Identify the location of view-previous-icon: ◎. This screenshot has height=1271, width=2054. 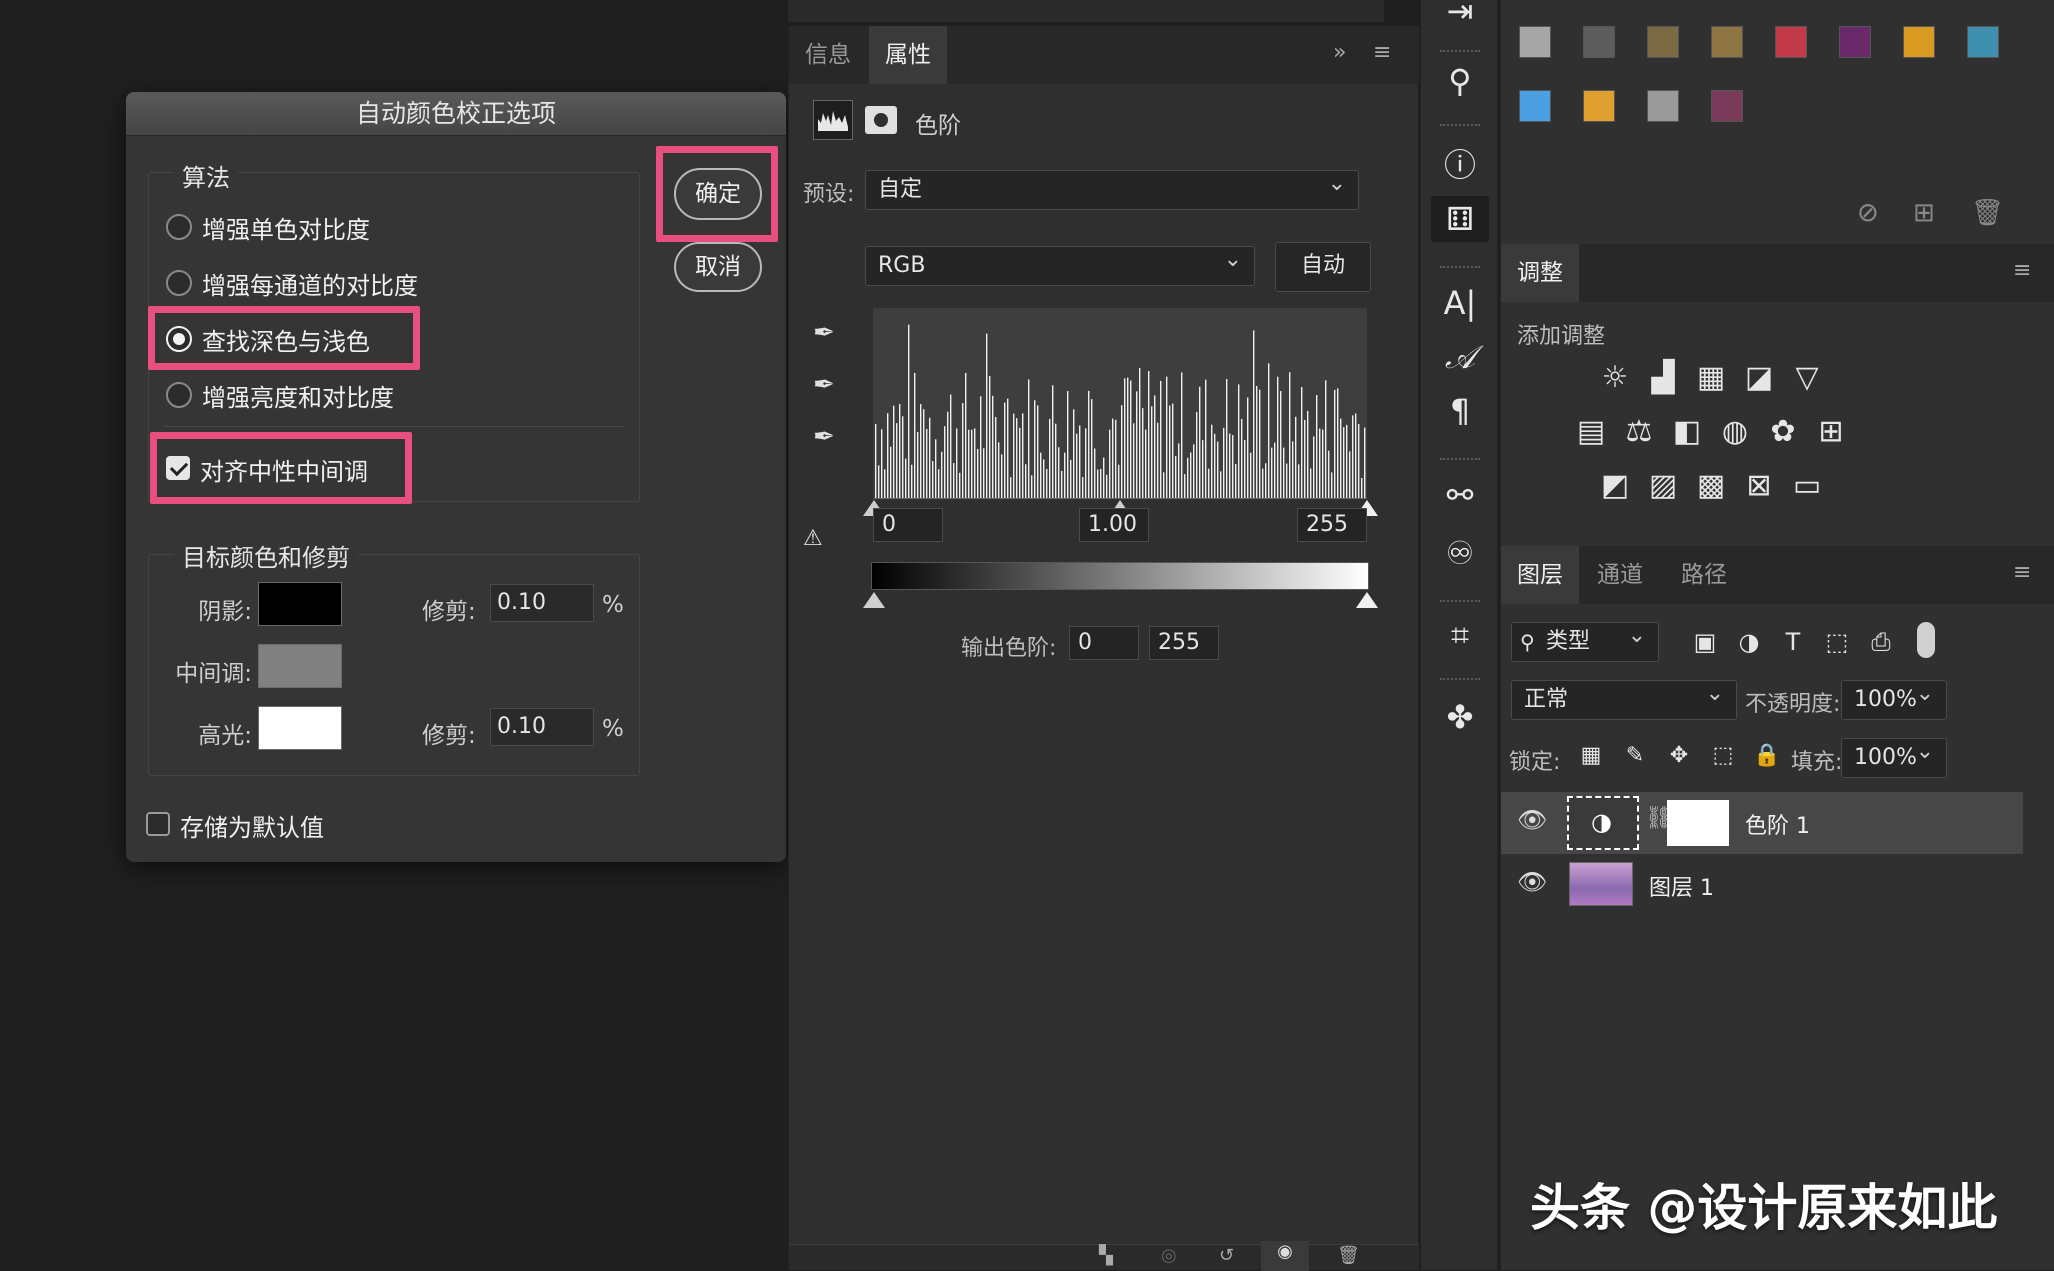
(1169, 1255).